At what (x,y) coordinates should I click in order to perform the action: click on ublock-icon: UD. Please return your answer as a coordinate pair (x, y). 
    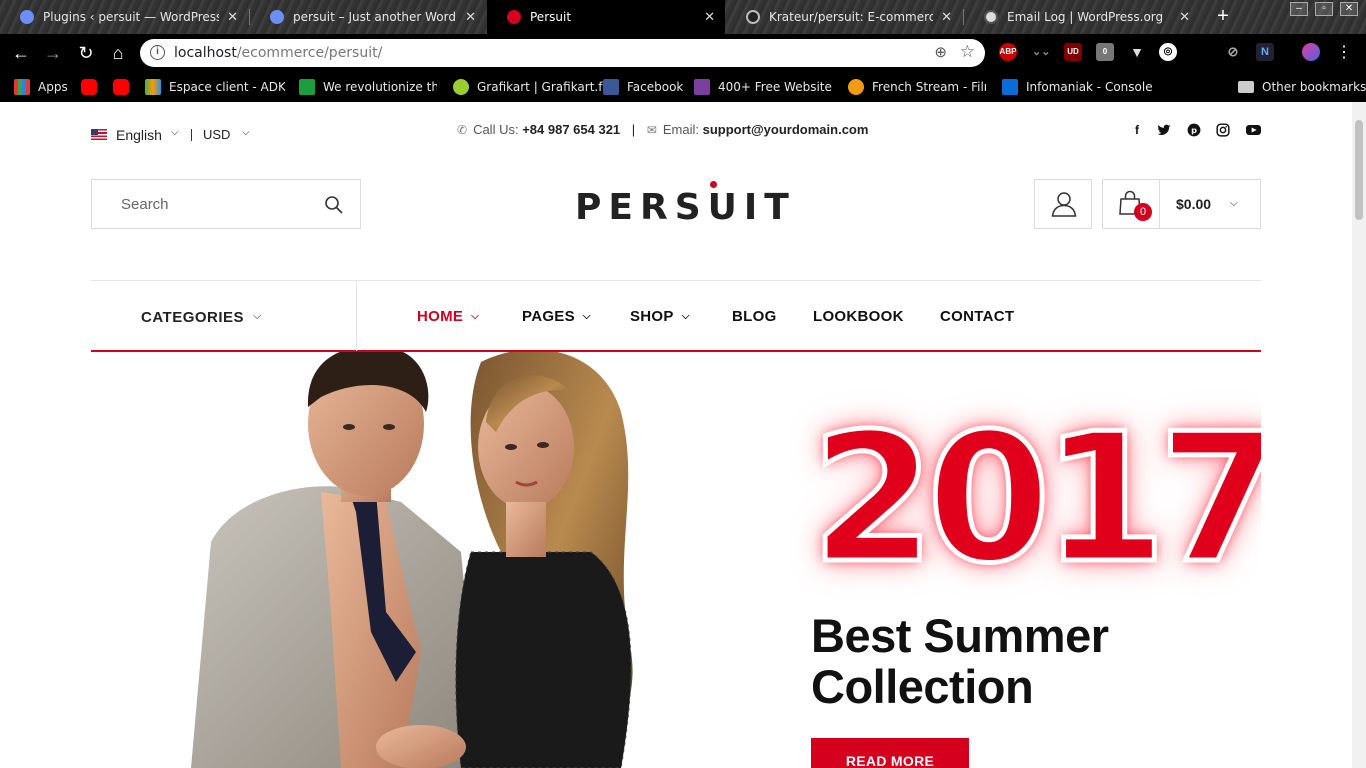
    Looking at the image, I should click on (1073, 52).